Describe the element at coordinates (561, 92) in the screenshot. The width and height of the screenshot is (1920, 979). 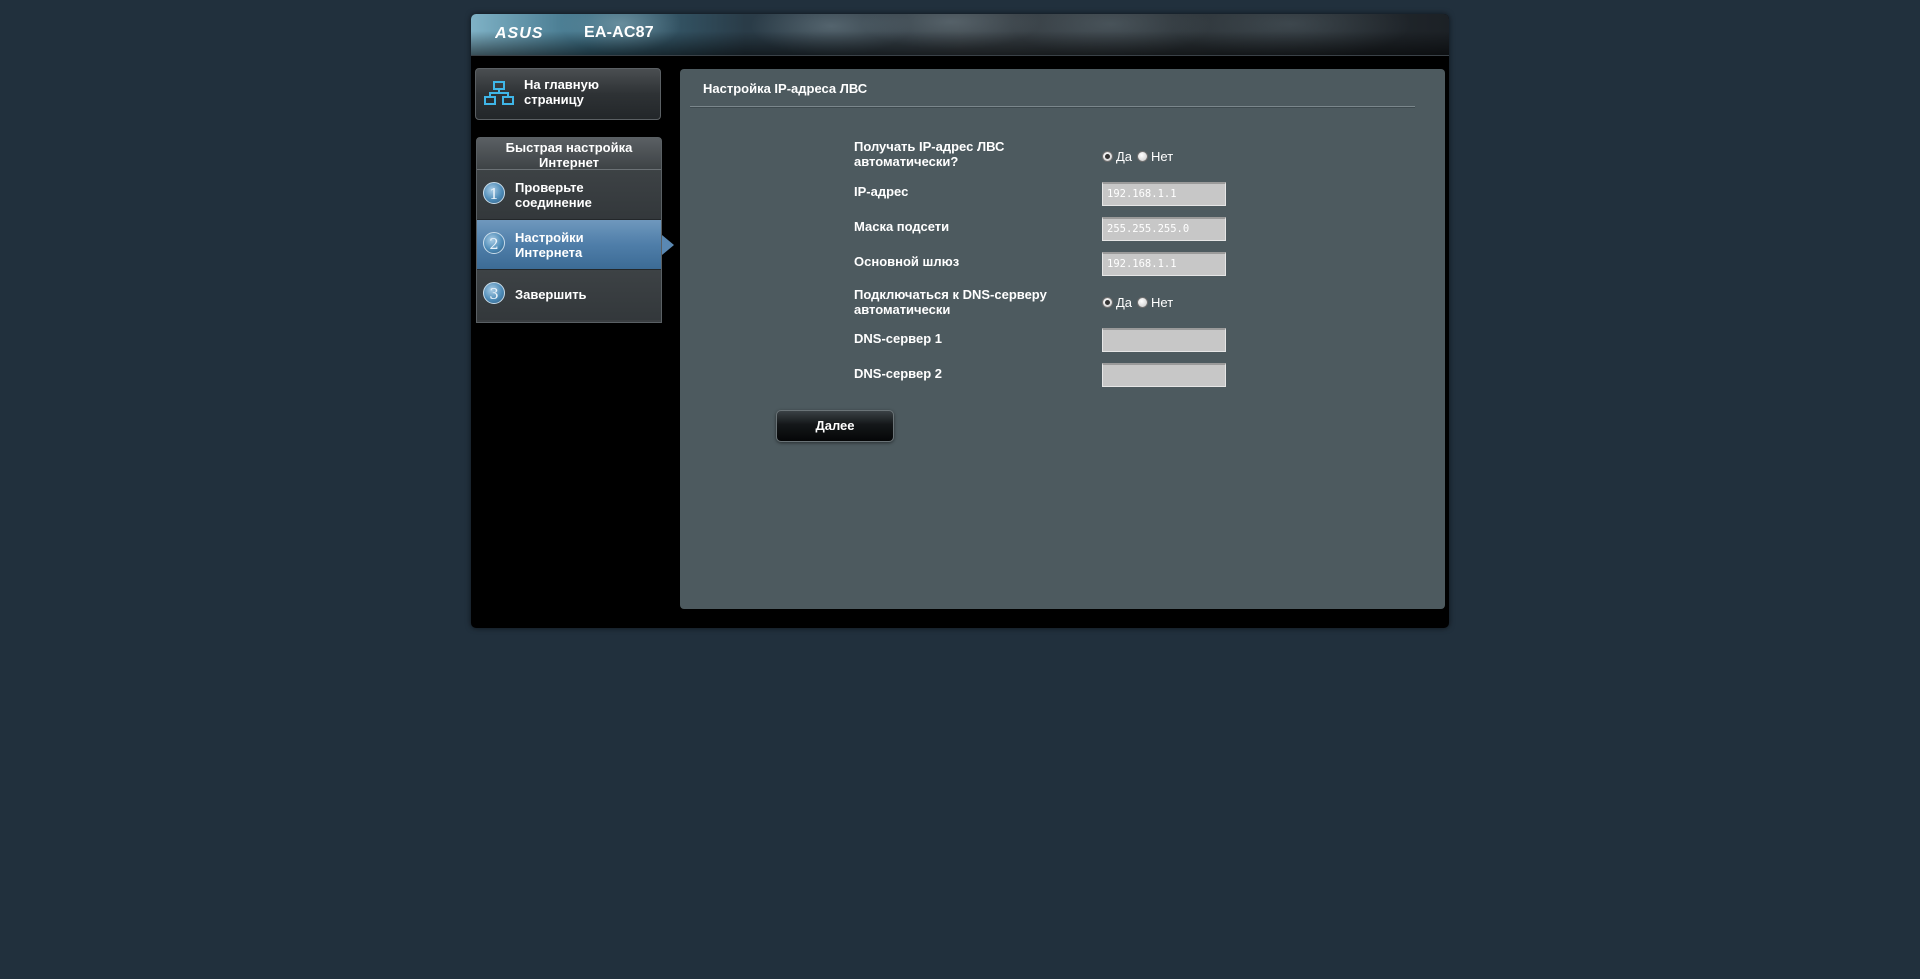
I see `home-page-label: На главную страницу` at that location.